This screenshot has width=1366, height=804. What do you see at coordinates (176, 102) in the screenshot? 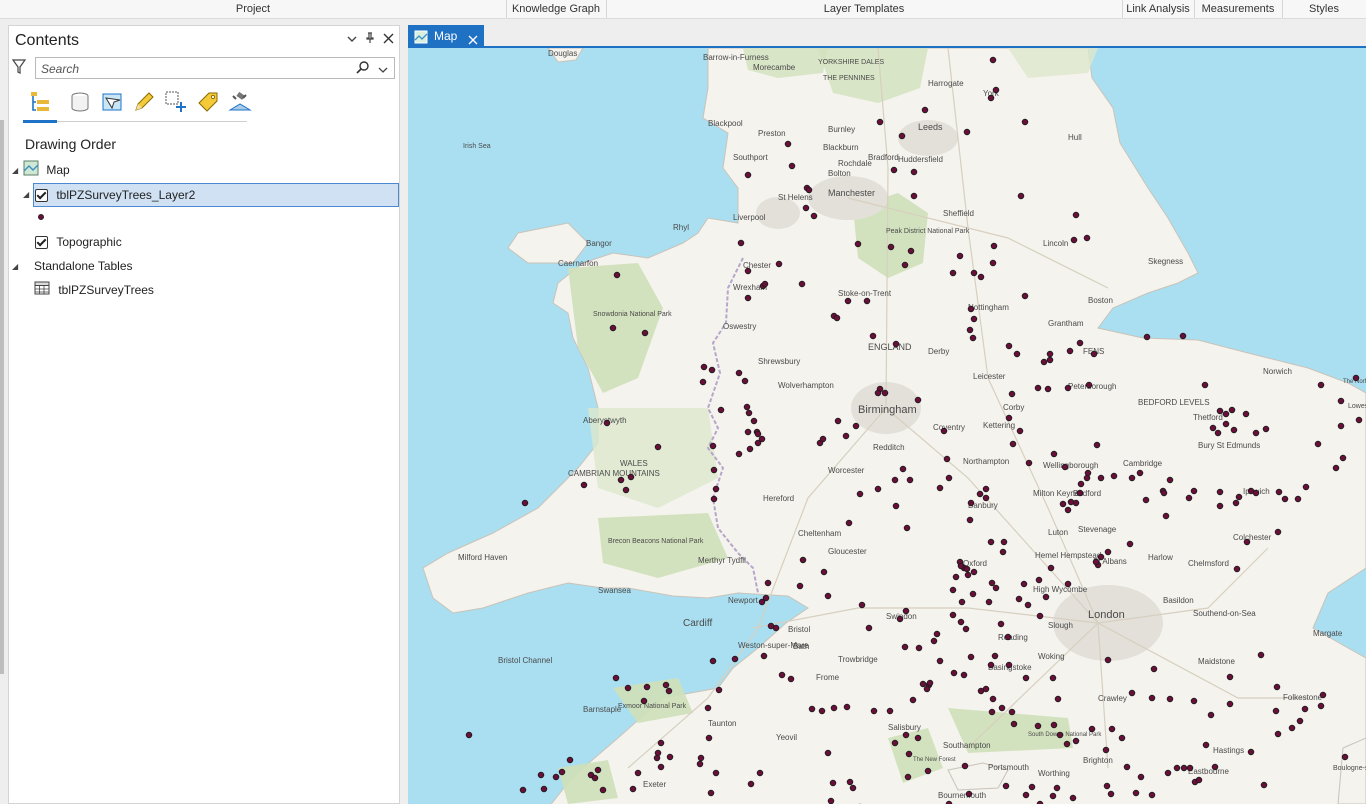
I see `list-by-snapping-icon` at bounding box center [176, 102].